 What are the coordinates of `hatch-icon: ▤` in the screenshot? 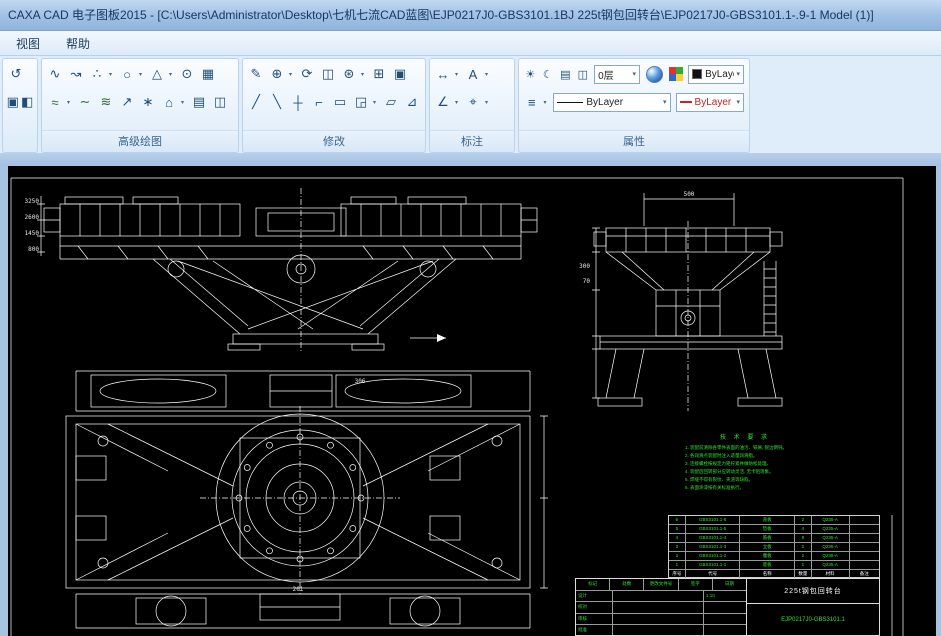 It's located at (199, 102).